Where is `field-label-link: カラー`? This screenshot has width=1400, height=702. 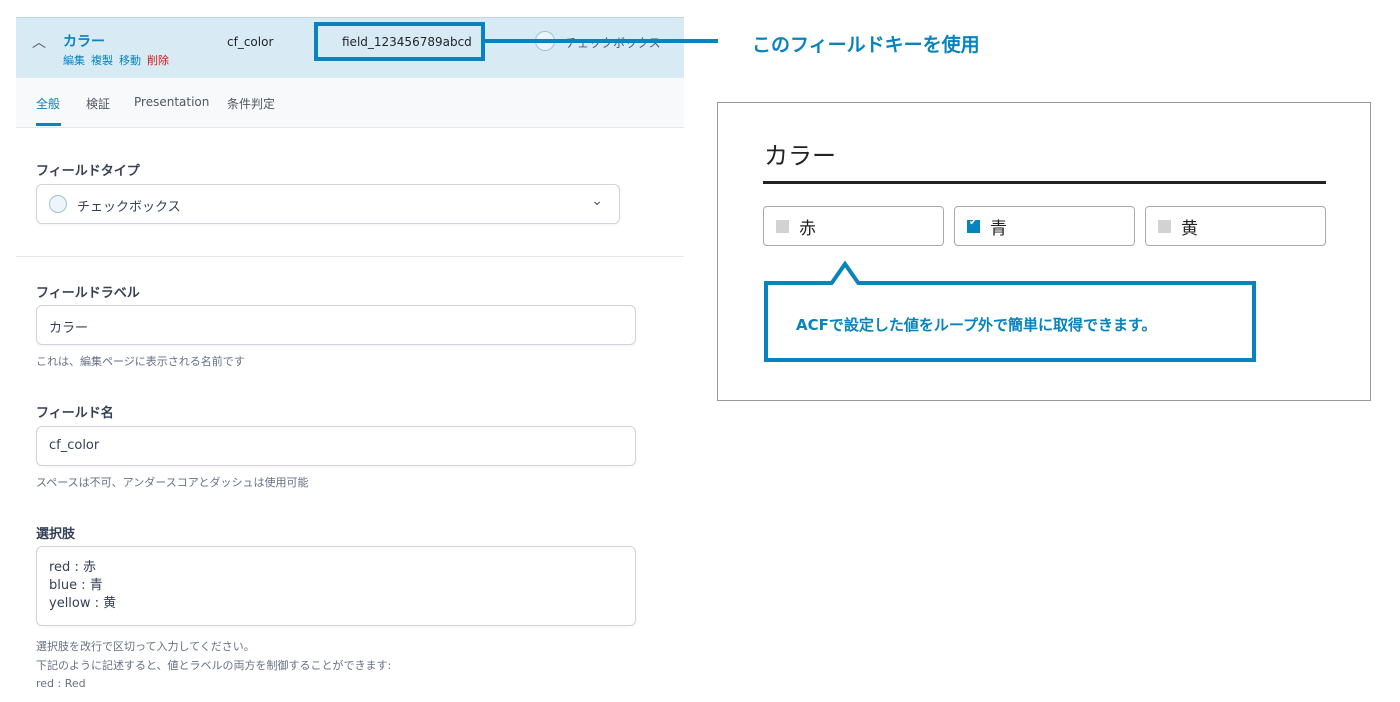 field-label-link: カラー is located at coordinates (84, 41).